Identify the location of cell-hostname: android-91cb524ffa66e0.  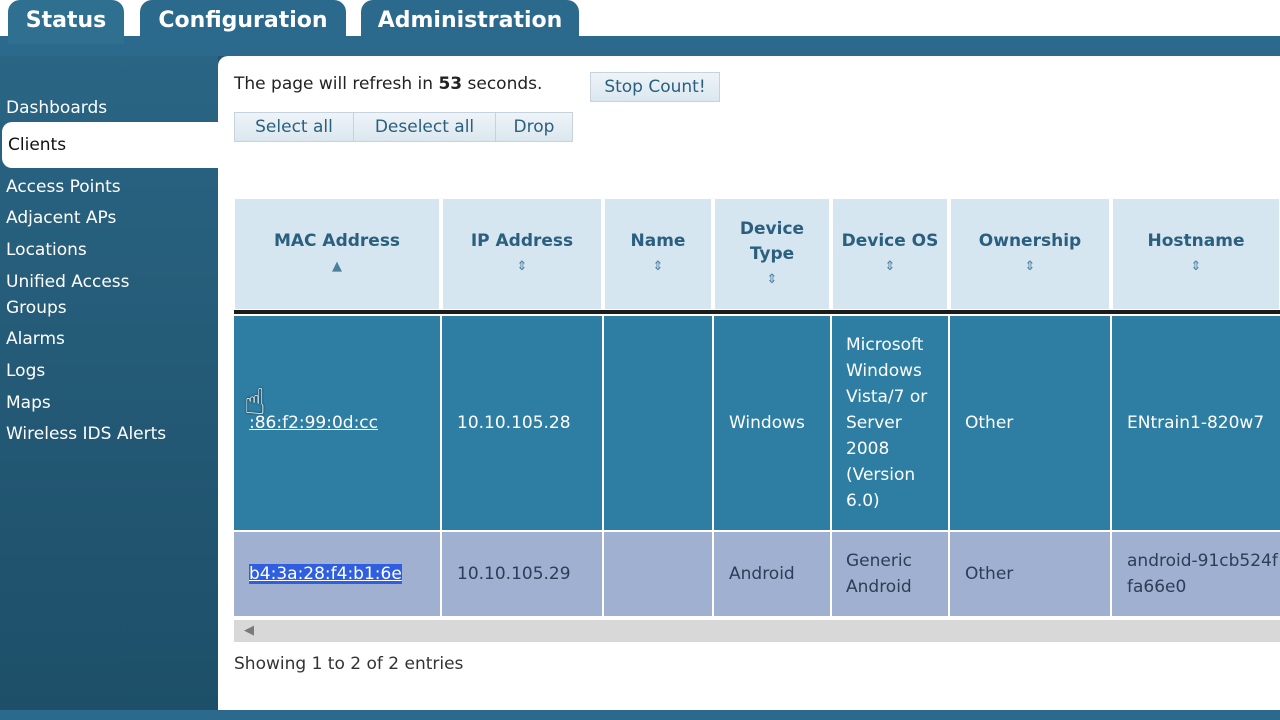
(1196, 574).